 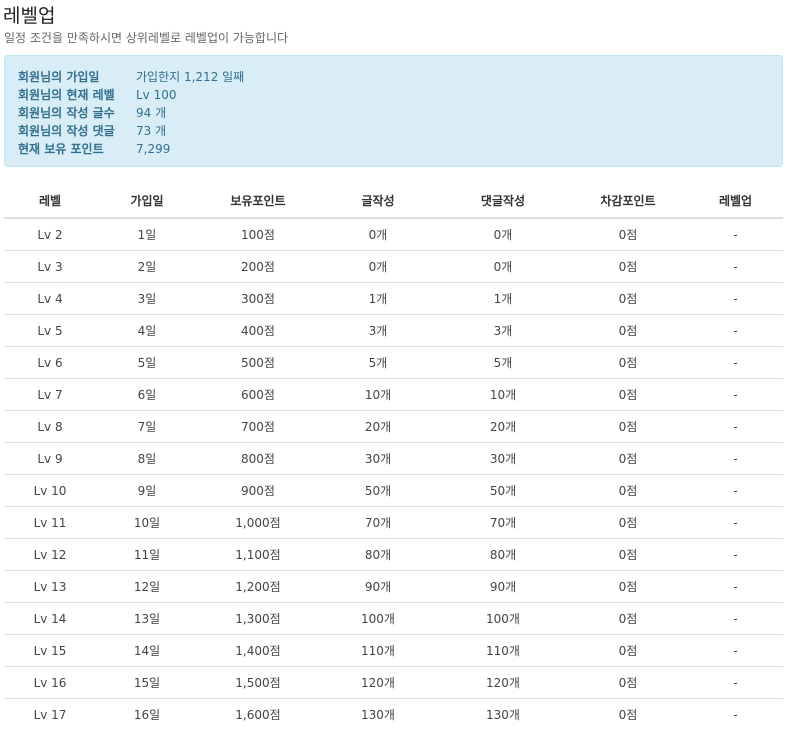 I want to click on info-label: 회원님의 가입일, so click(x=59, y=77).